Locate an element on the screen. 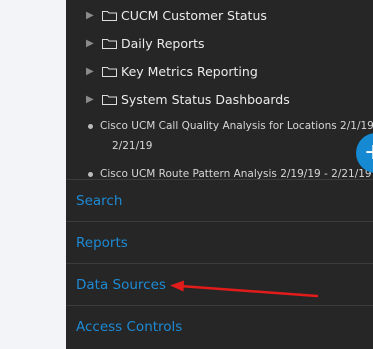  folder-key-metrics-reporting: ▶ Key Metrics Reporting is located at coordinates (172, 71).